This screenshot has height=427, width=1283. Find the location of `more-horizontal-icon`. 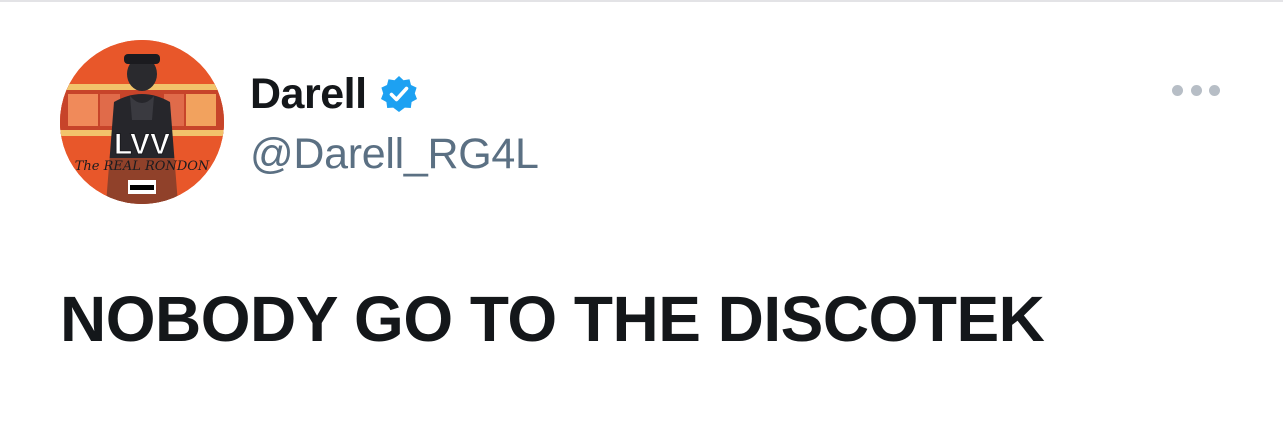

more-horizontal-icon is located at coordinates (1196, 90).